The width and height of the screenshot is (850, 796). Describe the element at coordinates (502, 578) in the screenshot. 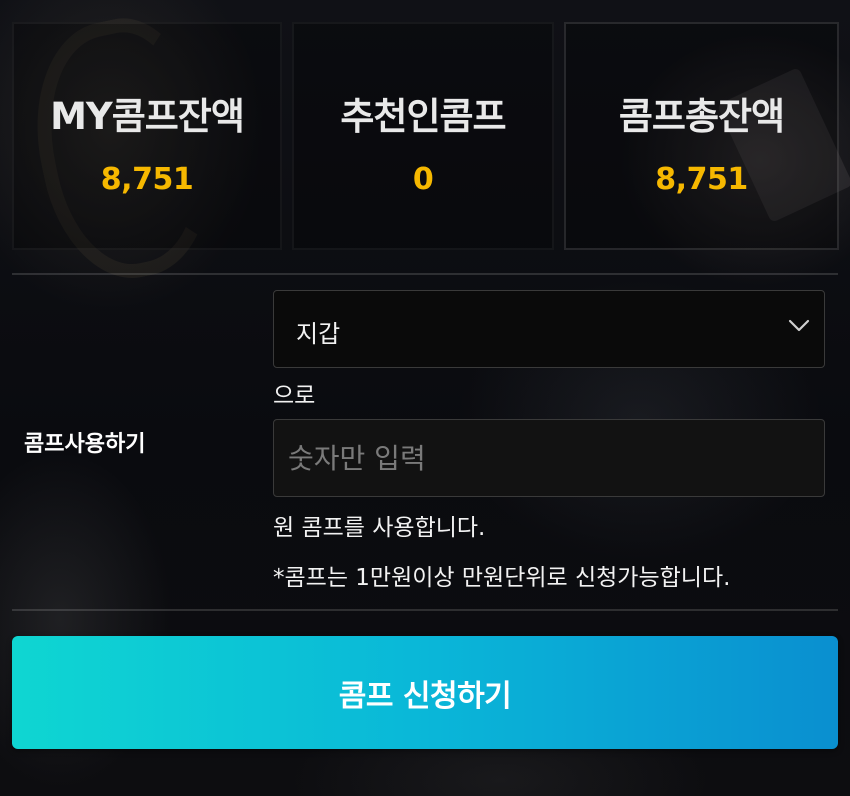

I see `notice-text: *콤프는 1만원이상 만원단위로 신청가능합니다.` at that location.